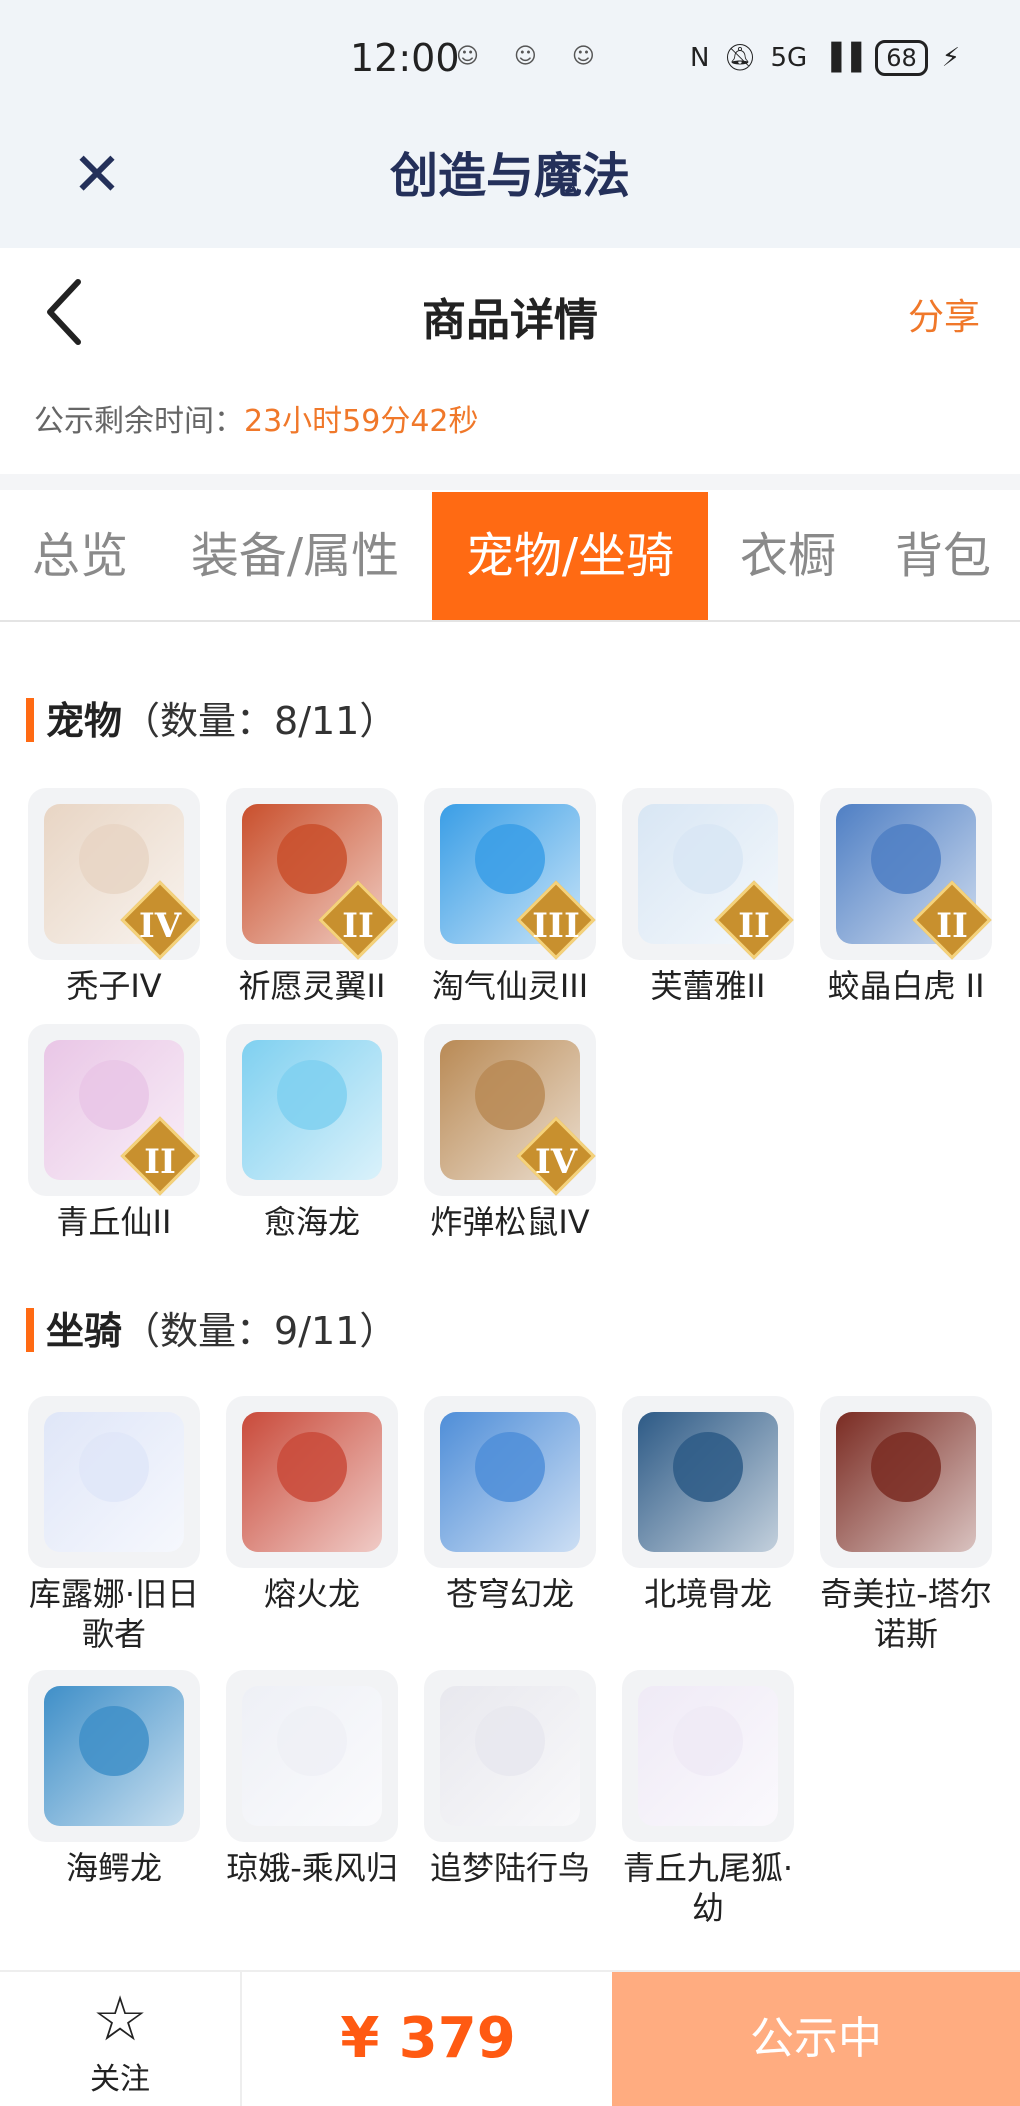 Image resolution: width=1020 pixels, height=2106 pixels. Describe the element at coordinates (84, 1331) in the screenshot. I see `mounts-title: 坐骑` at that location.